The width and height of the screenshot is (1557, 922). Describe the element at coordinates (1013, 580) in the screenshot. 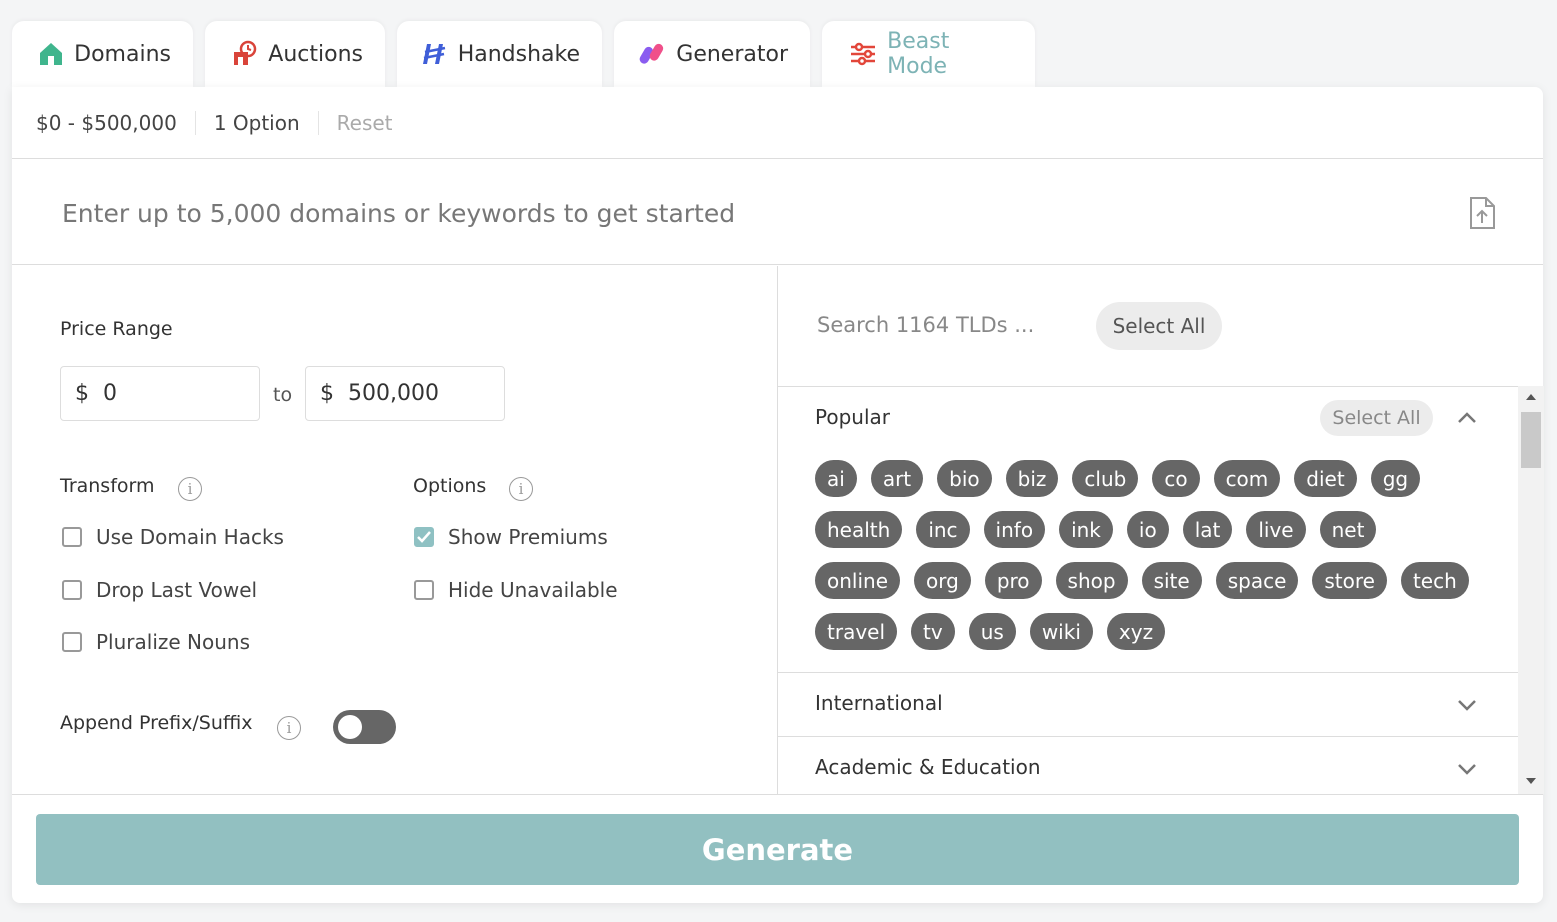

I see `tld-chip-pro: pro` at that location.